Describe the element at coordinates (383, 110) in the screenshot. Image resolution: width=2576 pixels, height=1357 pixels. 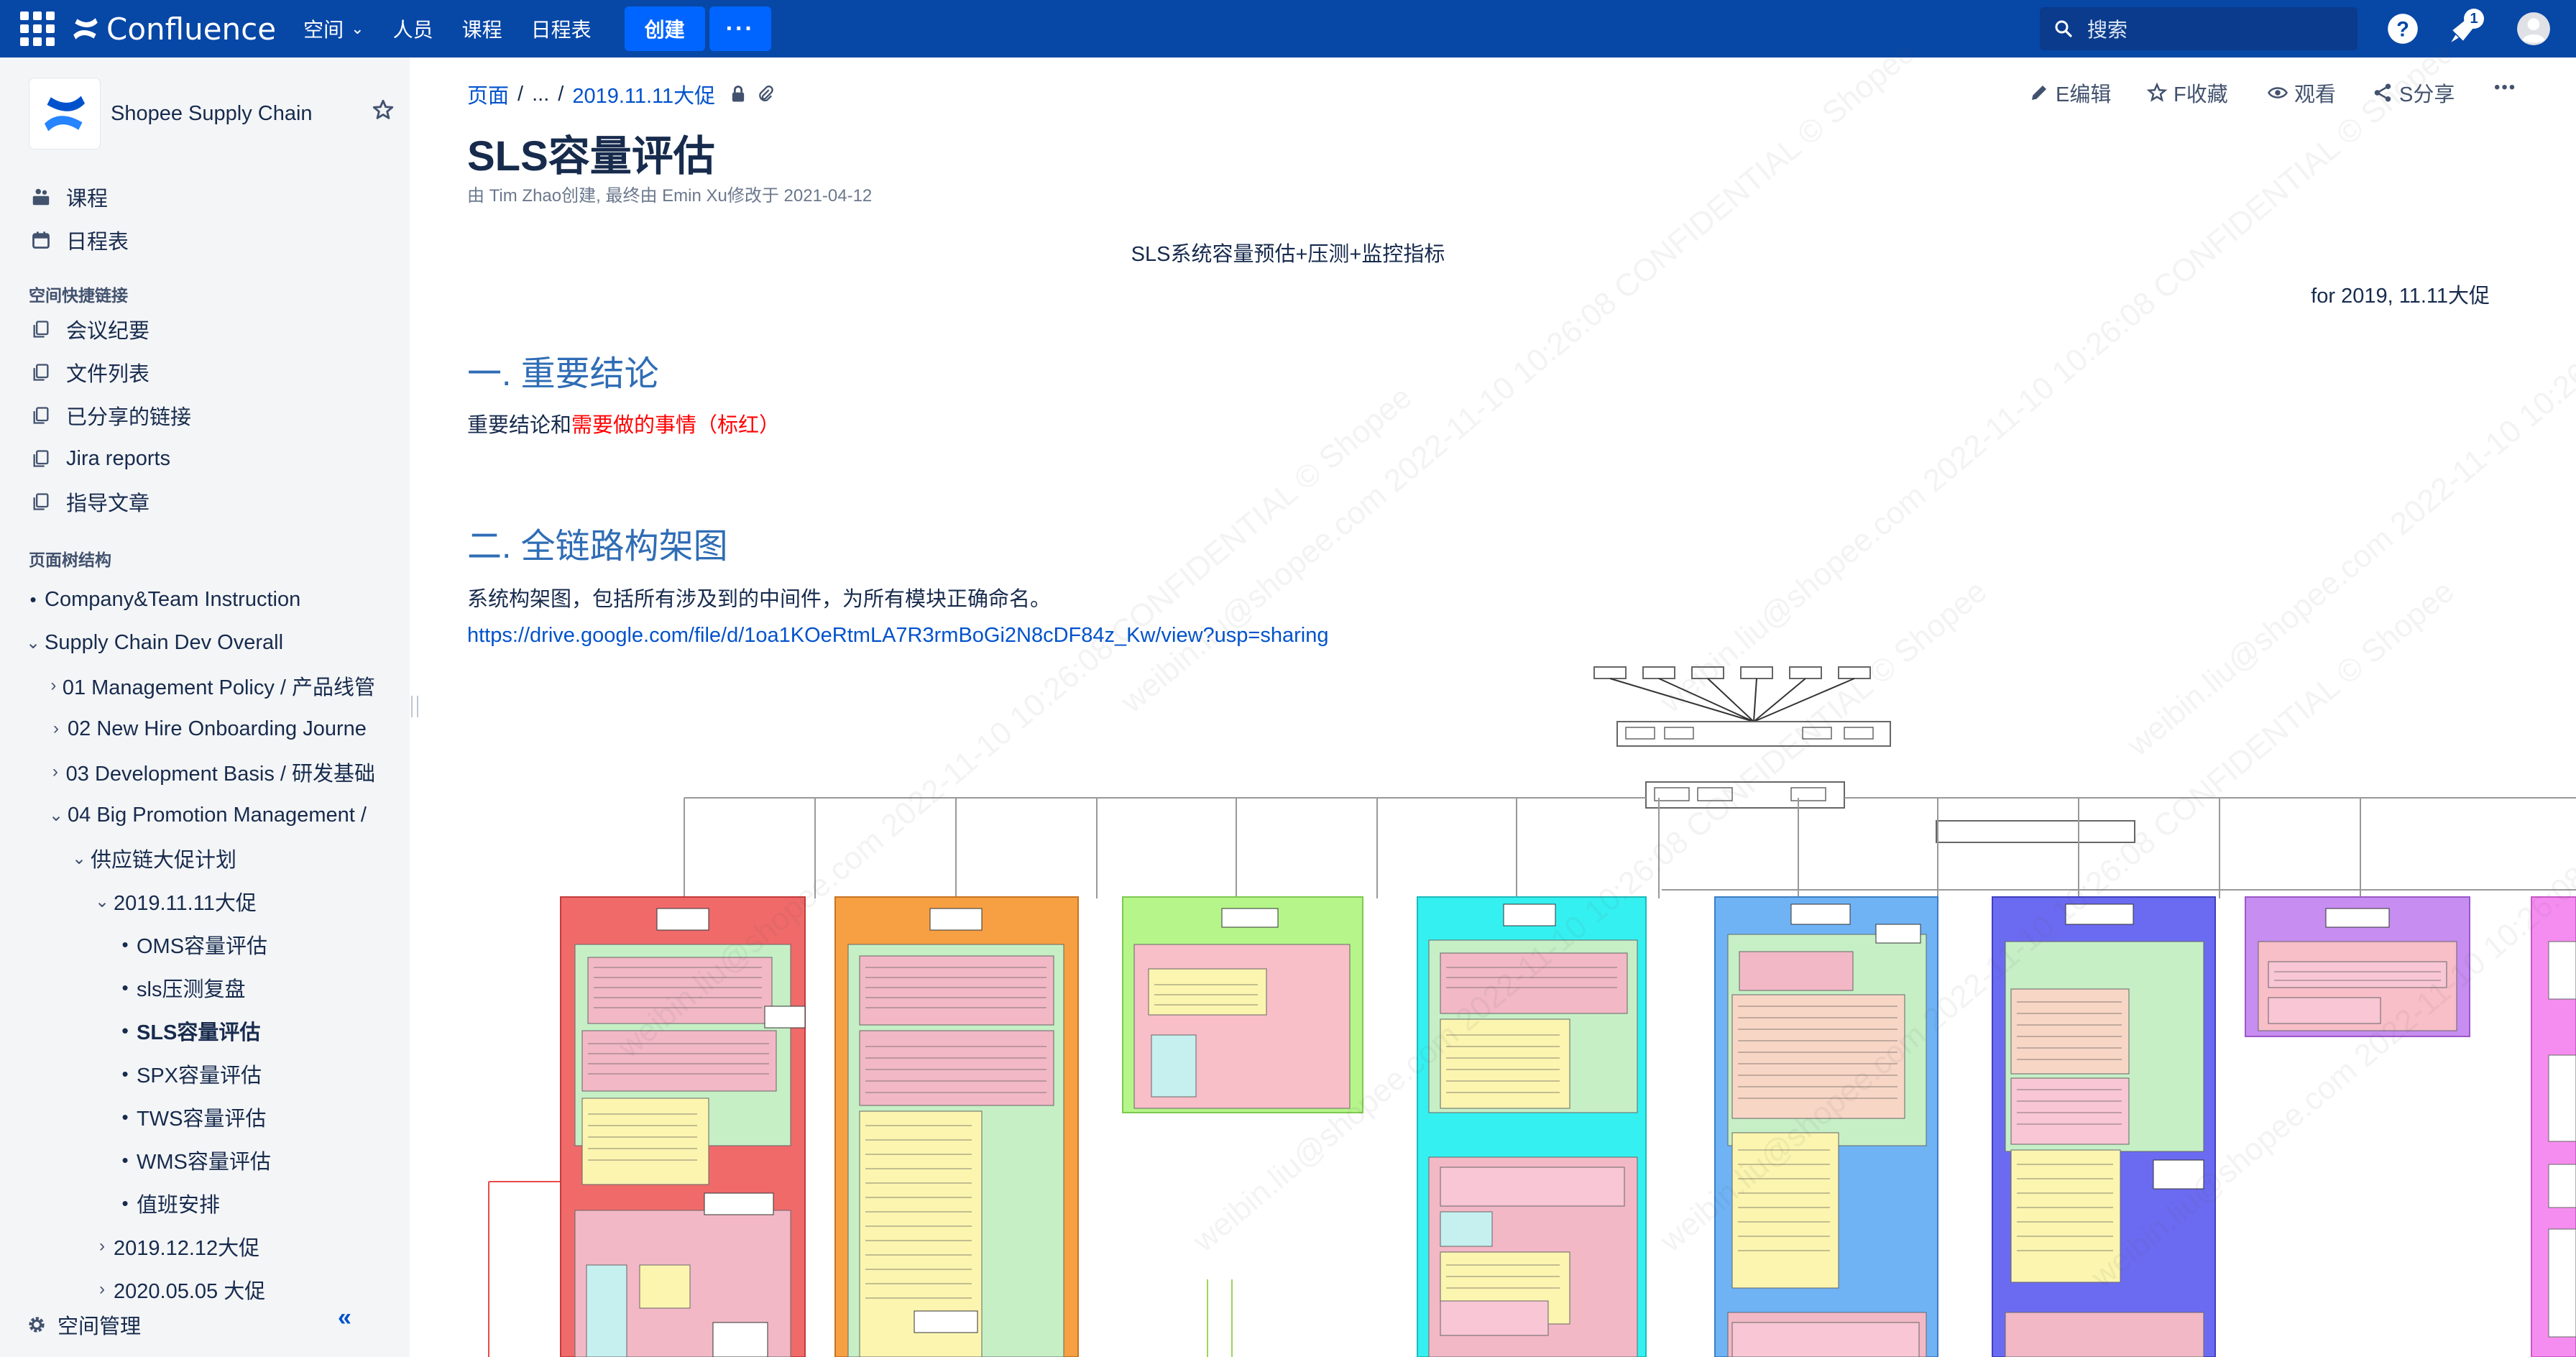
I see `star-space-icon` at that location.